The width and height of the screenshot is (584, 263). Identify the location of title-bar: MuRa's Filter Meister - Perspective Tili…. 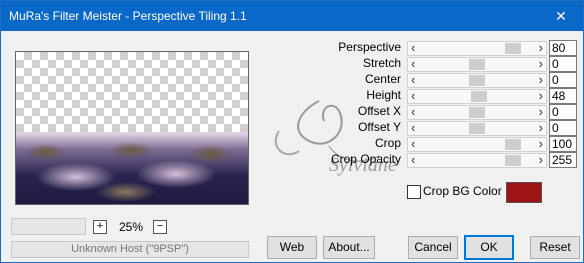
(292, 16).